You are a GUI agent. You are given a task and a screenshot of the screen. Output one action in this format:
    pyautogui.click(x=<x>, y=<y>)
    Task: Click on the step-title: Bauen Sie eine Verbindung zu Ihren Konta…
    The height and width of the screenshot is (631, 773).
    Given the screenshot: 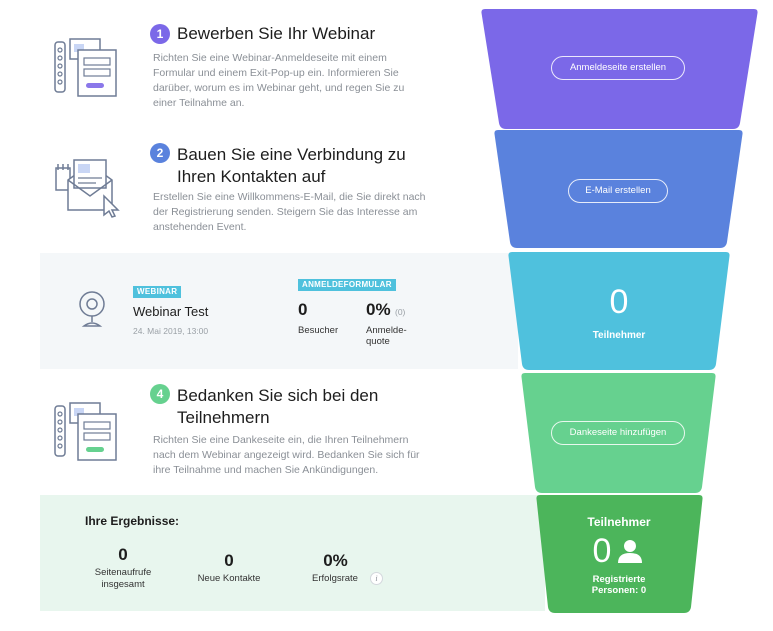 What is the action you would take?
    pyautogui.click(x=291, y=165)
    